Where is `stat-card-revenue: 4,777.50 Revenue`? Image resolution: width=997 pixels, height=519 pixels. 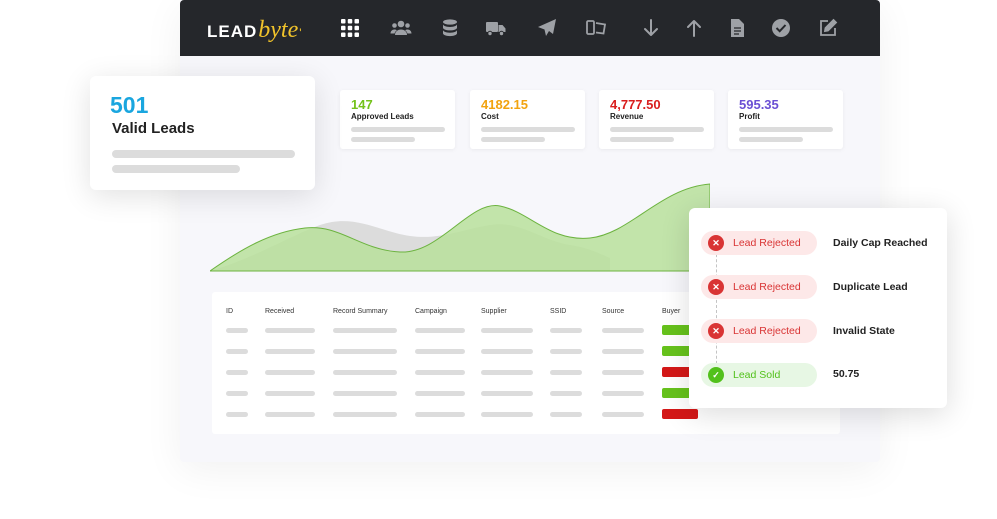 stat-card-revenue: 4,777.50 Revenue is located at coordinates (656, 119).